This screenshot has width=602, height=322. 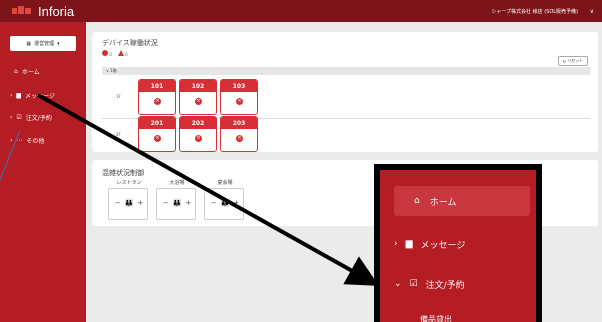 I want to click on more-icon: ⋯, so click(x=19, y=140).